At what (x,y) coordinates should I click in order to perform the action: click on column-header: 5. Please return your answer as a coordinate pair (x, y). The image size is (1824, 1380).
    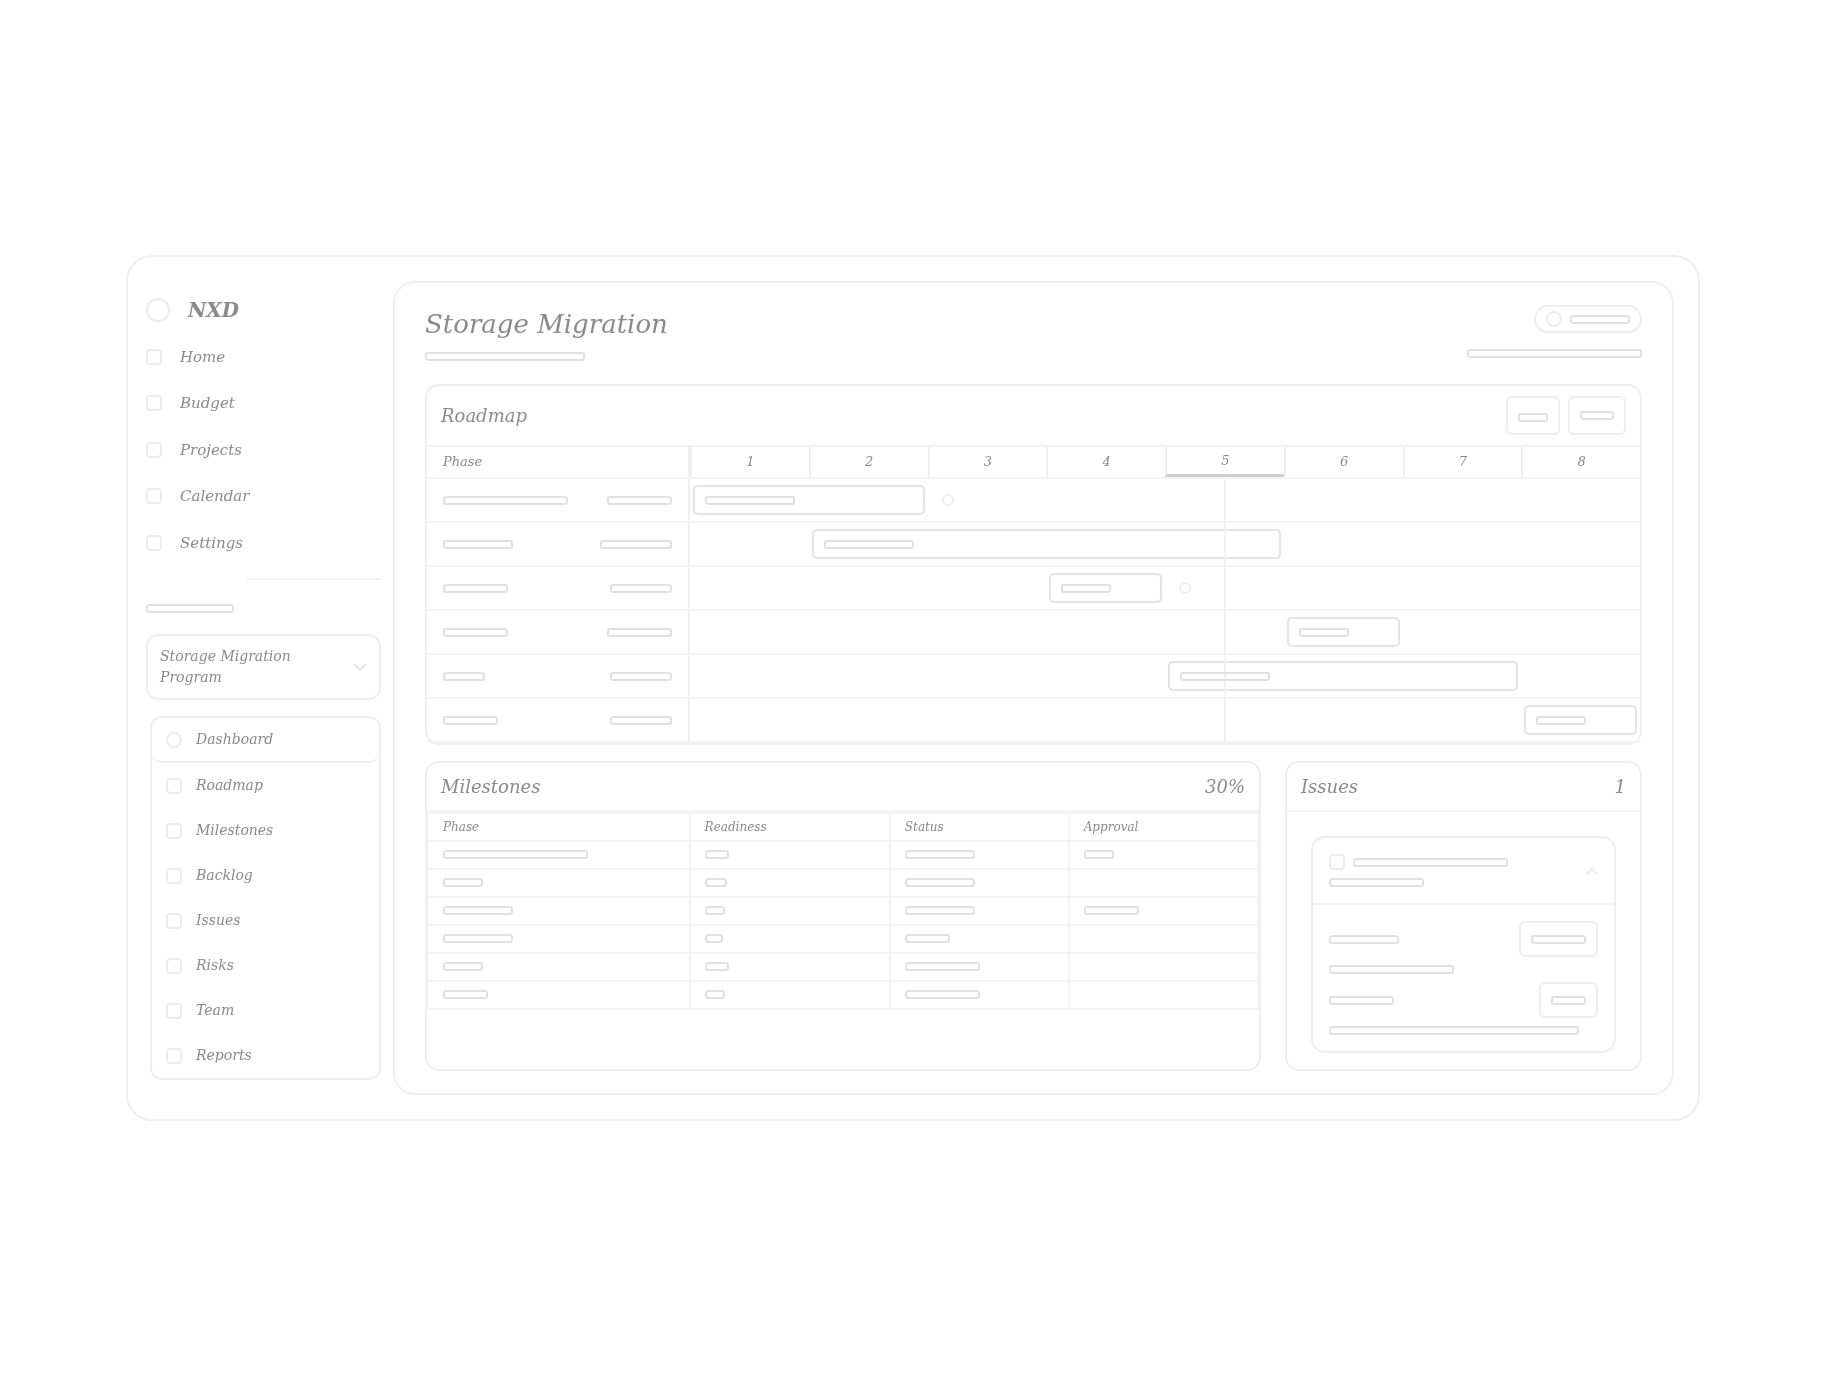
    Looking at the image, I should click on (1224, 462).